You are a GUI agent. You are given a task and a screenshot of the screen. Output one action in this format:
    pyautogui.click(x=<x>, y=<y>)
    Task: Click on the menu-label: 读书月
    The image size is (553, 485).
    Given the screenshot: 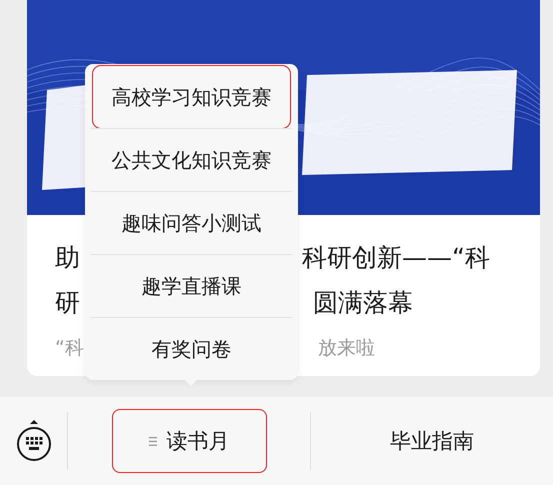 What is the action you would take?
    pyautogui.click(x=198, y=441)
    